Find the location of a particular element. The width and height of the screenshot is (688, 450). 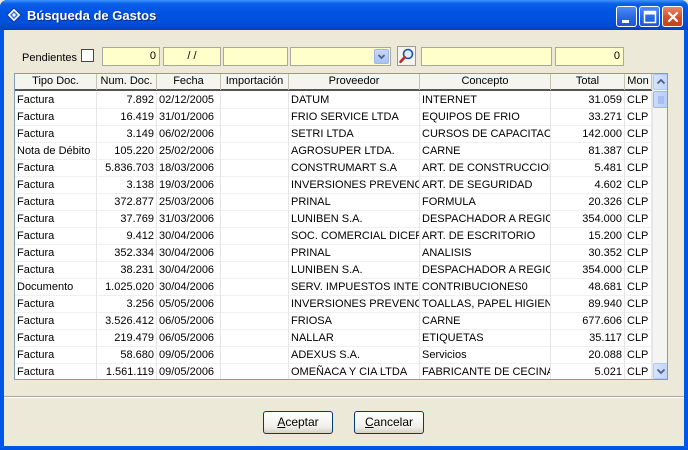

chevron-down-icon is located at coordinates (661, 371).